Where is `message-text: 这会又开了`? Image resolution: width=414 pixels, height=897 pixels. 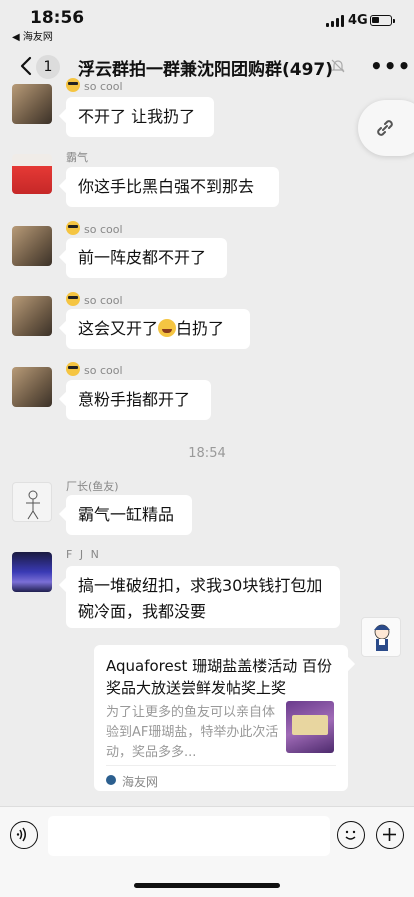 message-text: 这会又开了 is located at coordinates (118, 328).